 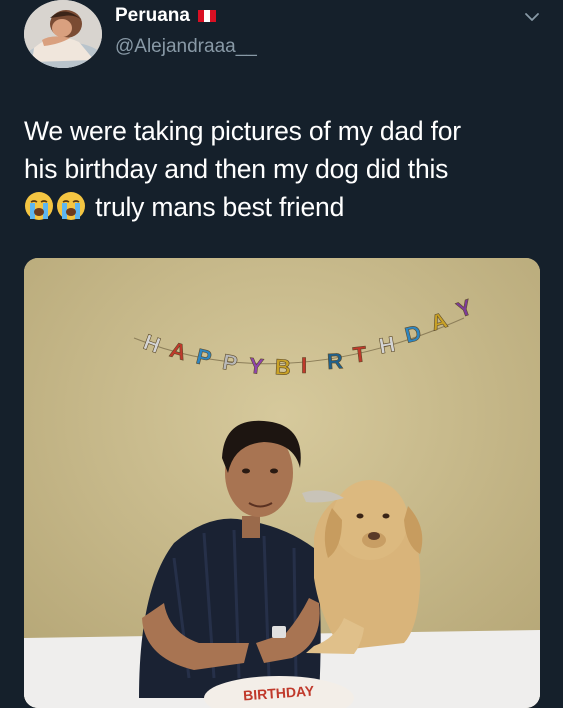 What do you see at coordinates (186, 47) in the screenshot?
I see `user-handle: @Alejandraaa__` at bounding box center [186, 47].